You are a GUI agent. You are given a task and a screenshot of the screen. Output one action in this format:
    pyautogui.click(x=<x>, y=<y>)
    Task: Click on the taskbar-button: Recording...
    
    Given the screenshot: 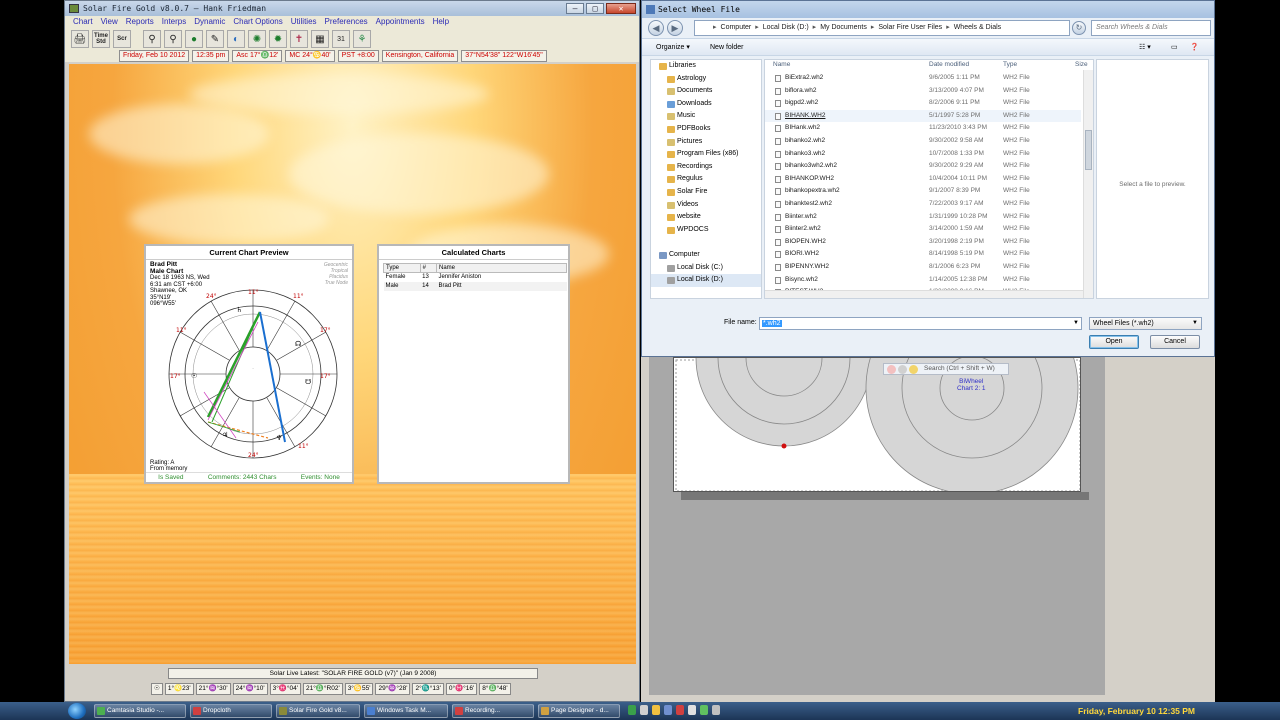 What is the action you would take?
    pyautogui.click(x=493, y=711)
    